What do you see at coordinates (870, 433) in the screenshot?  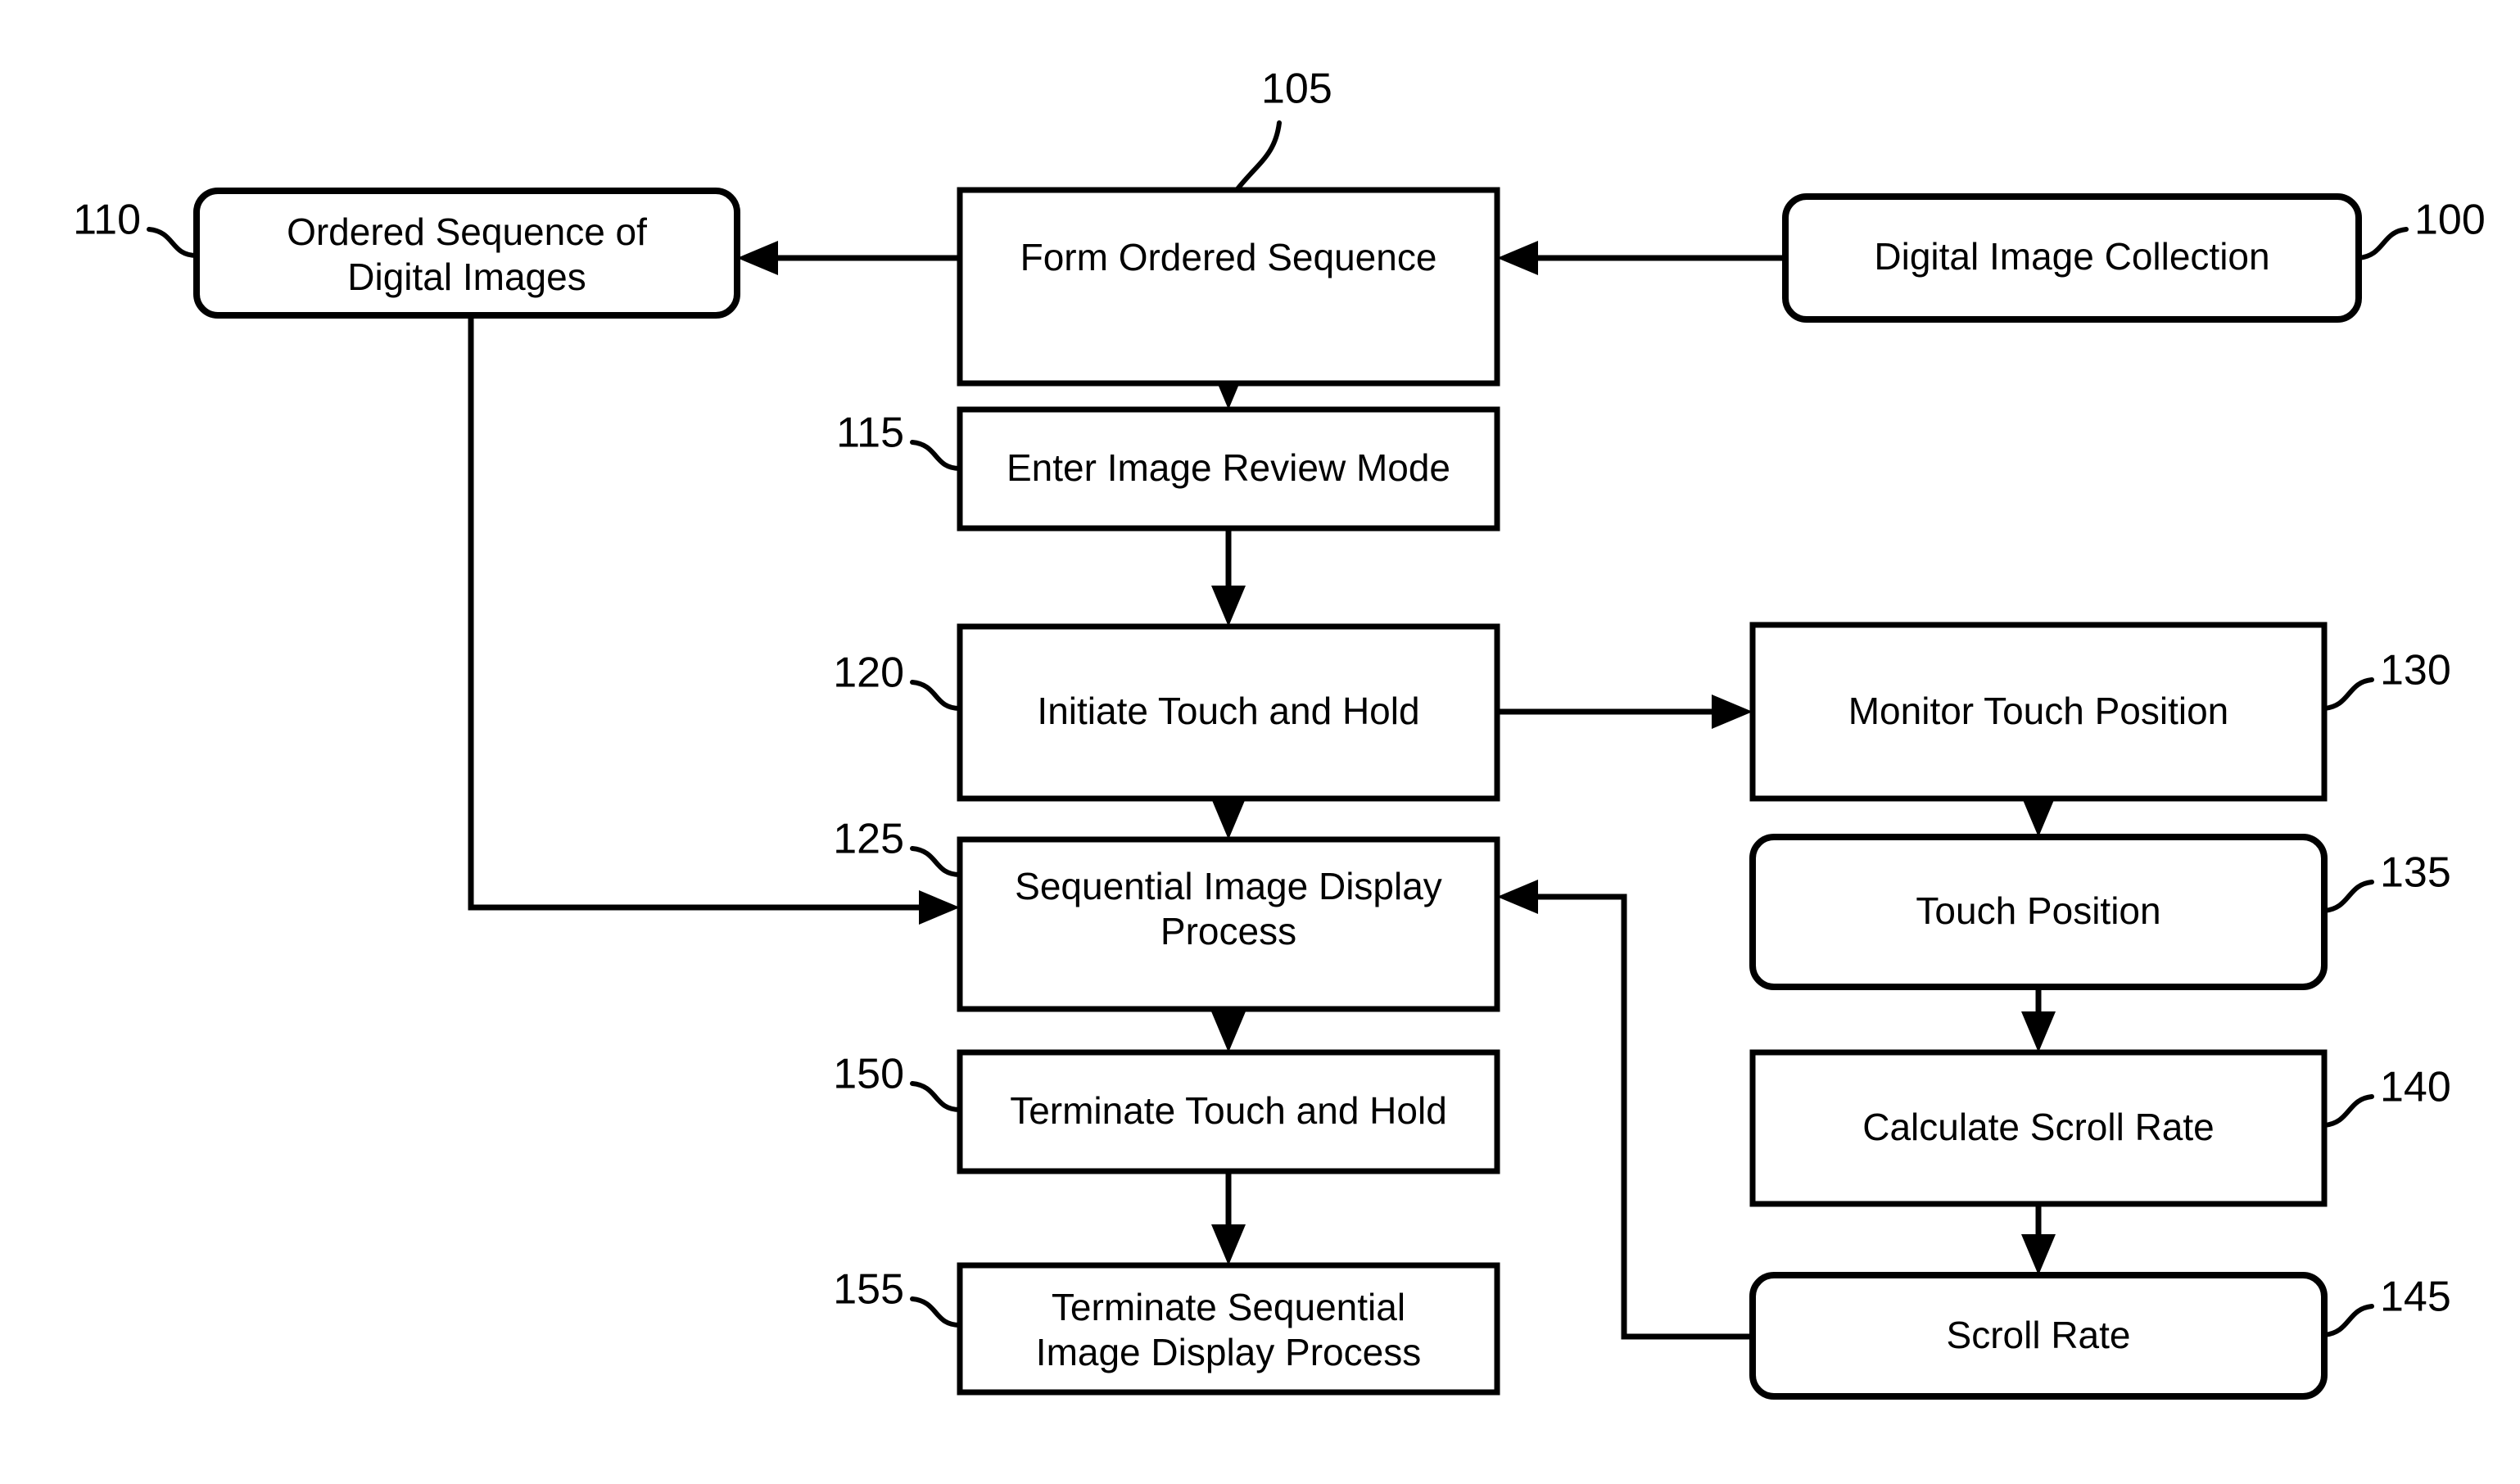 I see `ref-number-115: 115` at bounding box center [870, 433].